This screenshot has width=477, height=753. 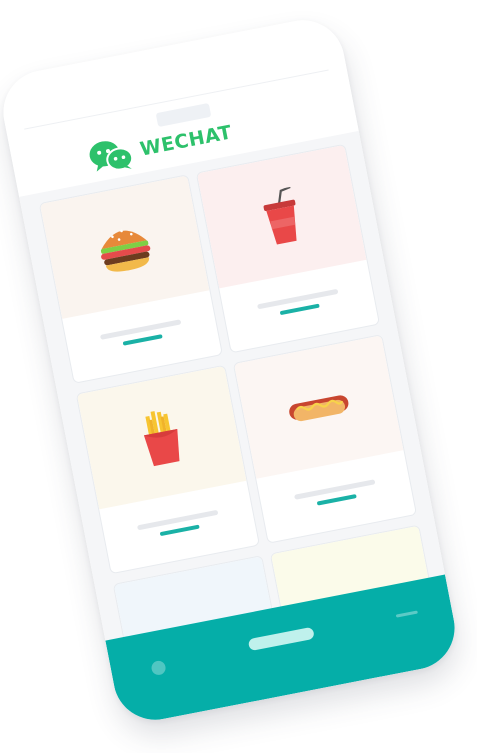 What do you see at coordinates (158, 668) in the screenshot?
I see `back-button` at bounding box center [158, 668].